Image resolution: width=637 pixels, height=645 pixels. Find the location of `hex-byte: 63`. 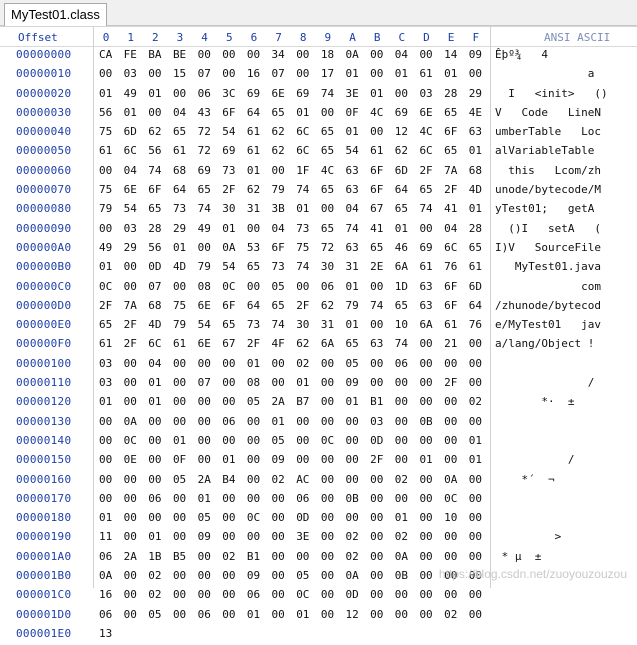

hex-byte: 63 is located at coordinates (429, 305).